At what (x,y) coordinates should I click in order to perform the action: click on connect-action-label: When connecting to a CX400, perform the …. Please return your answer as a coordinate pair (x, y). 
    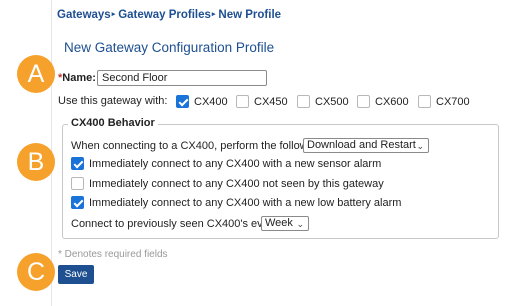
    Looking at the image, I should click on (197, 146).